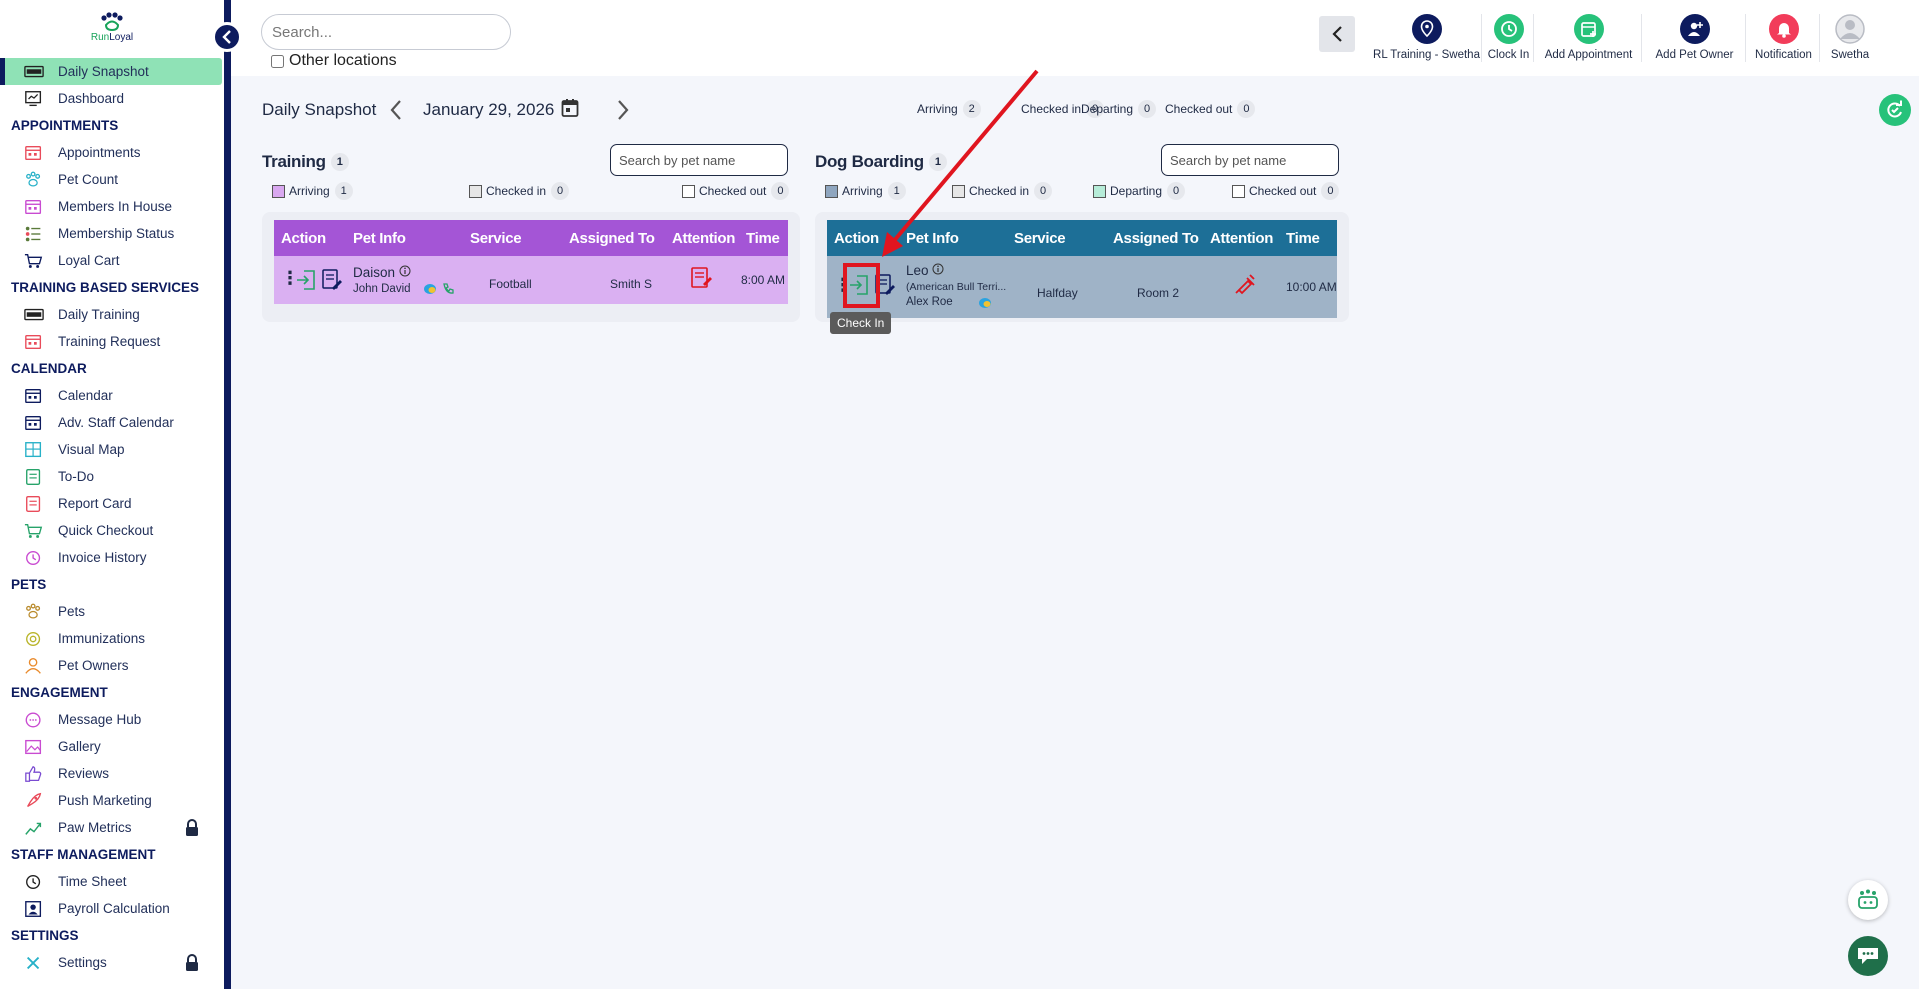  What do you see at coordinates (865, 191) in the screenshot?
I see `boarding-legend-arriving: Arriving 1` at bounding box center [865, 191].